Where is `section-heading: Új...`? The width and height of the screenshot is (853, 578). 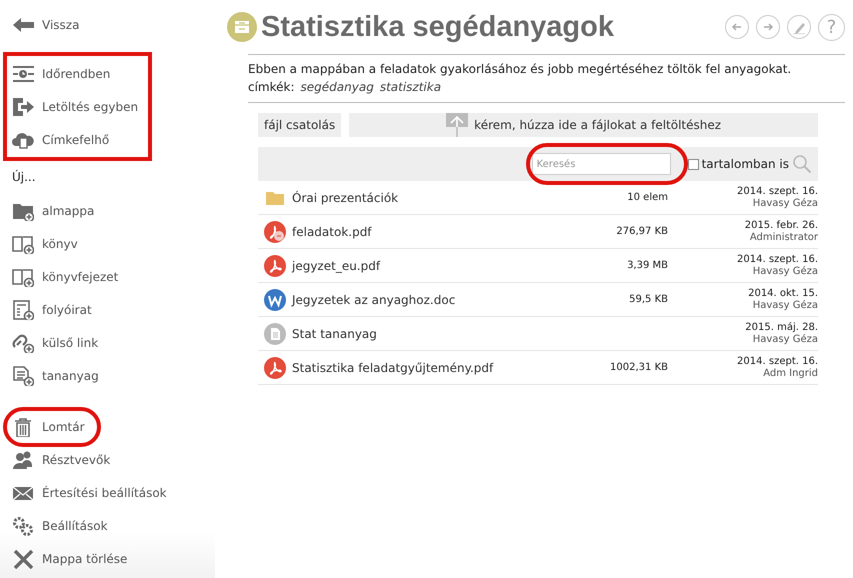
section-heading: Új... is located at coordinates (23, 177).